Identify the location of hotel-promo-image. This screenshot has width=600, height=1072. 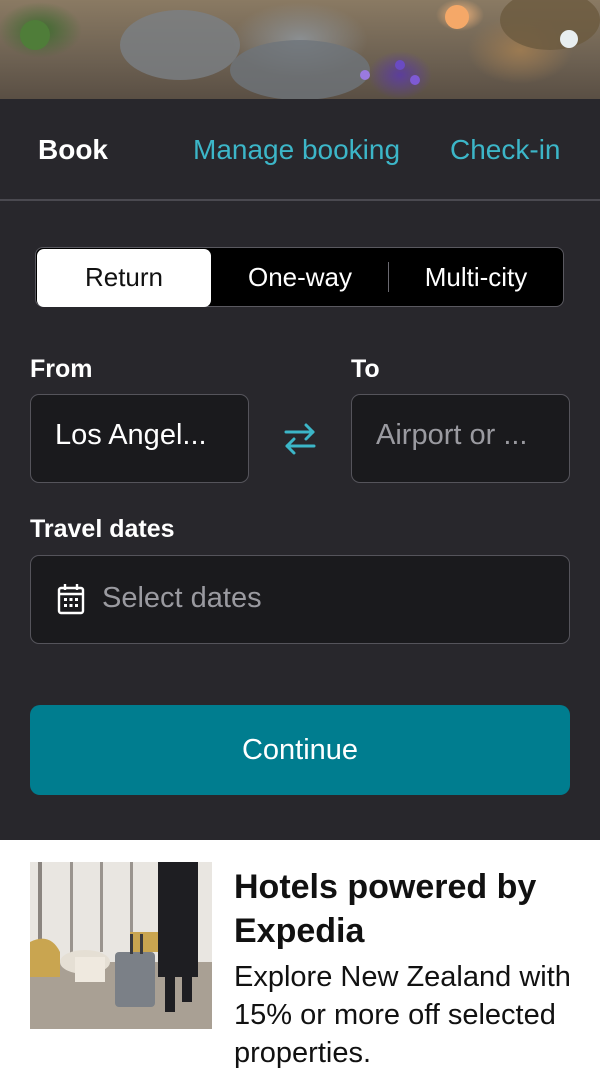
(121, 945).